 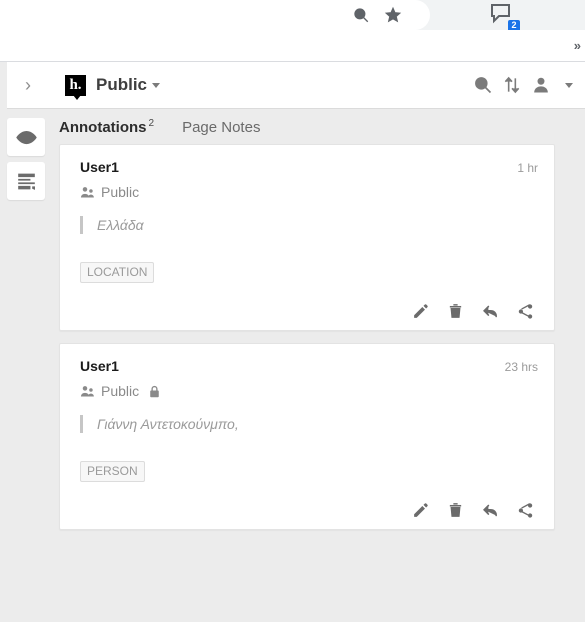 What do you see at coordinates (307, 127) in the screenshot?
I see `tab-bar: Annotations 2 Page Notes` at bounding box center [307, 127].